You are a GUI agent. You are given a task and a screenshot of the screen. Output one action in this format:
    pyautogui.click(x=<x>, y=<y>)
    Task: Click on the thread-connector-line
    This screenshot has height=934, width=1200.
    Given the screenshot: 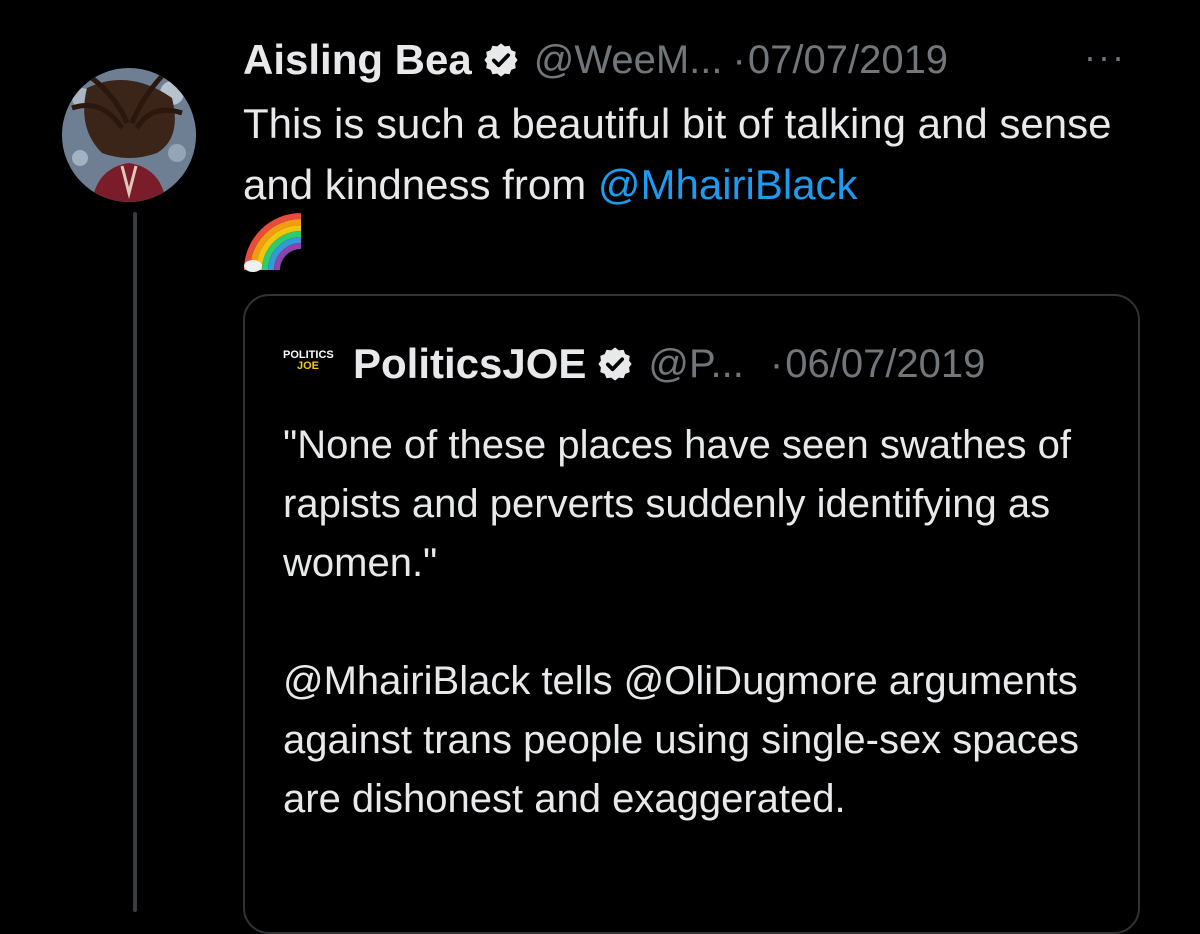 What is the action you would take?
    pyautogui.click(x=135, y=562)
    